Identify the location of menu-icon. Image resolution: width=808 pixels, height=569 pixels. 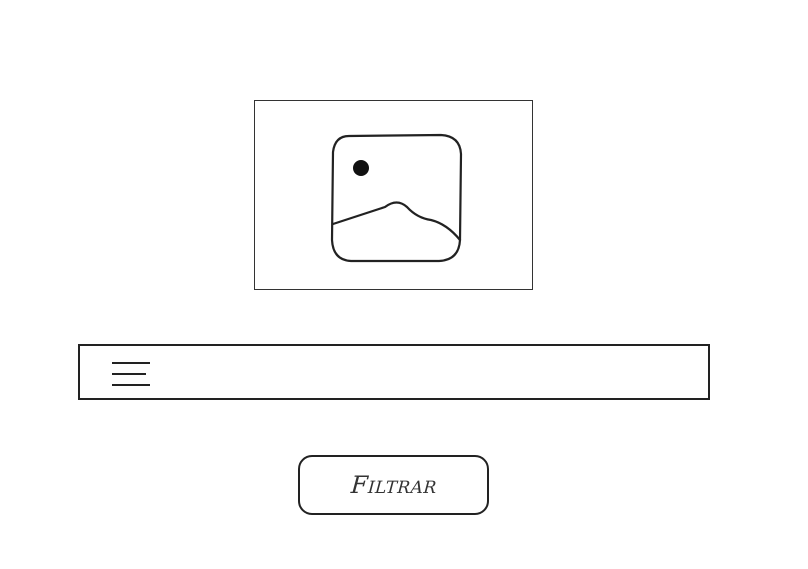
(131, 374).